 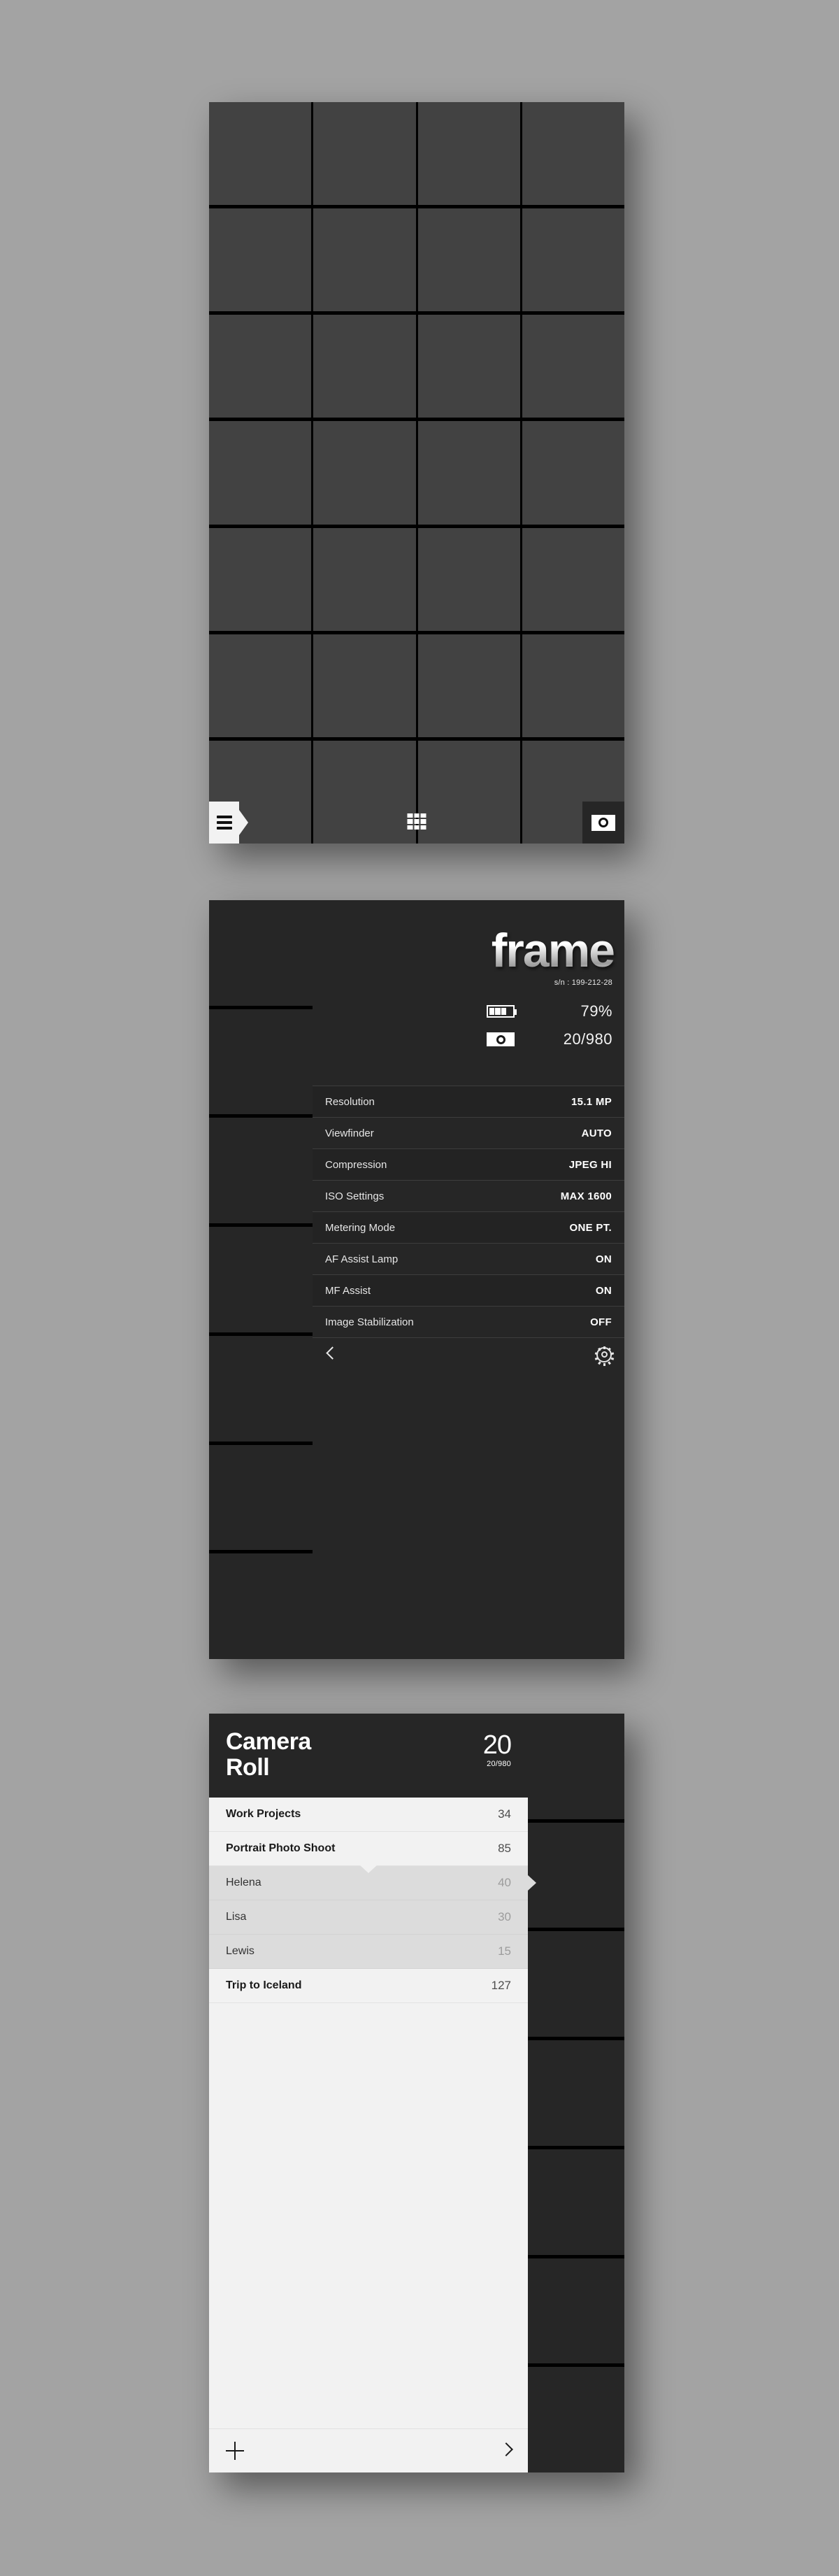 What do you see at coordinates (368, 1917) in the screenshot?
I see `album-list-item: Lisa 30` at bounding box center [368, 1917].